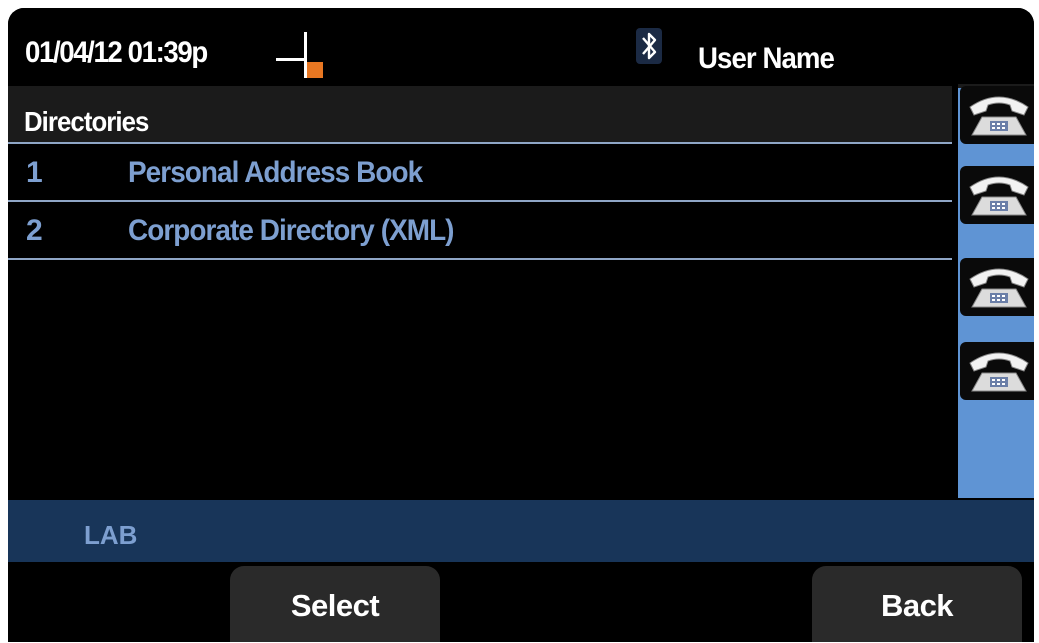 Image resolution: width=1039 pixels, height=643 pixels. What do you see at coordinates (34, 230) in the screenshot?
I see `list-item-number: 2` at bounding box center [34, 230].